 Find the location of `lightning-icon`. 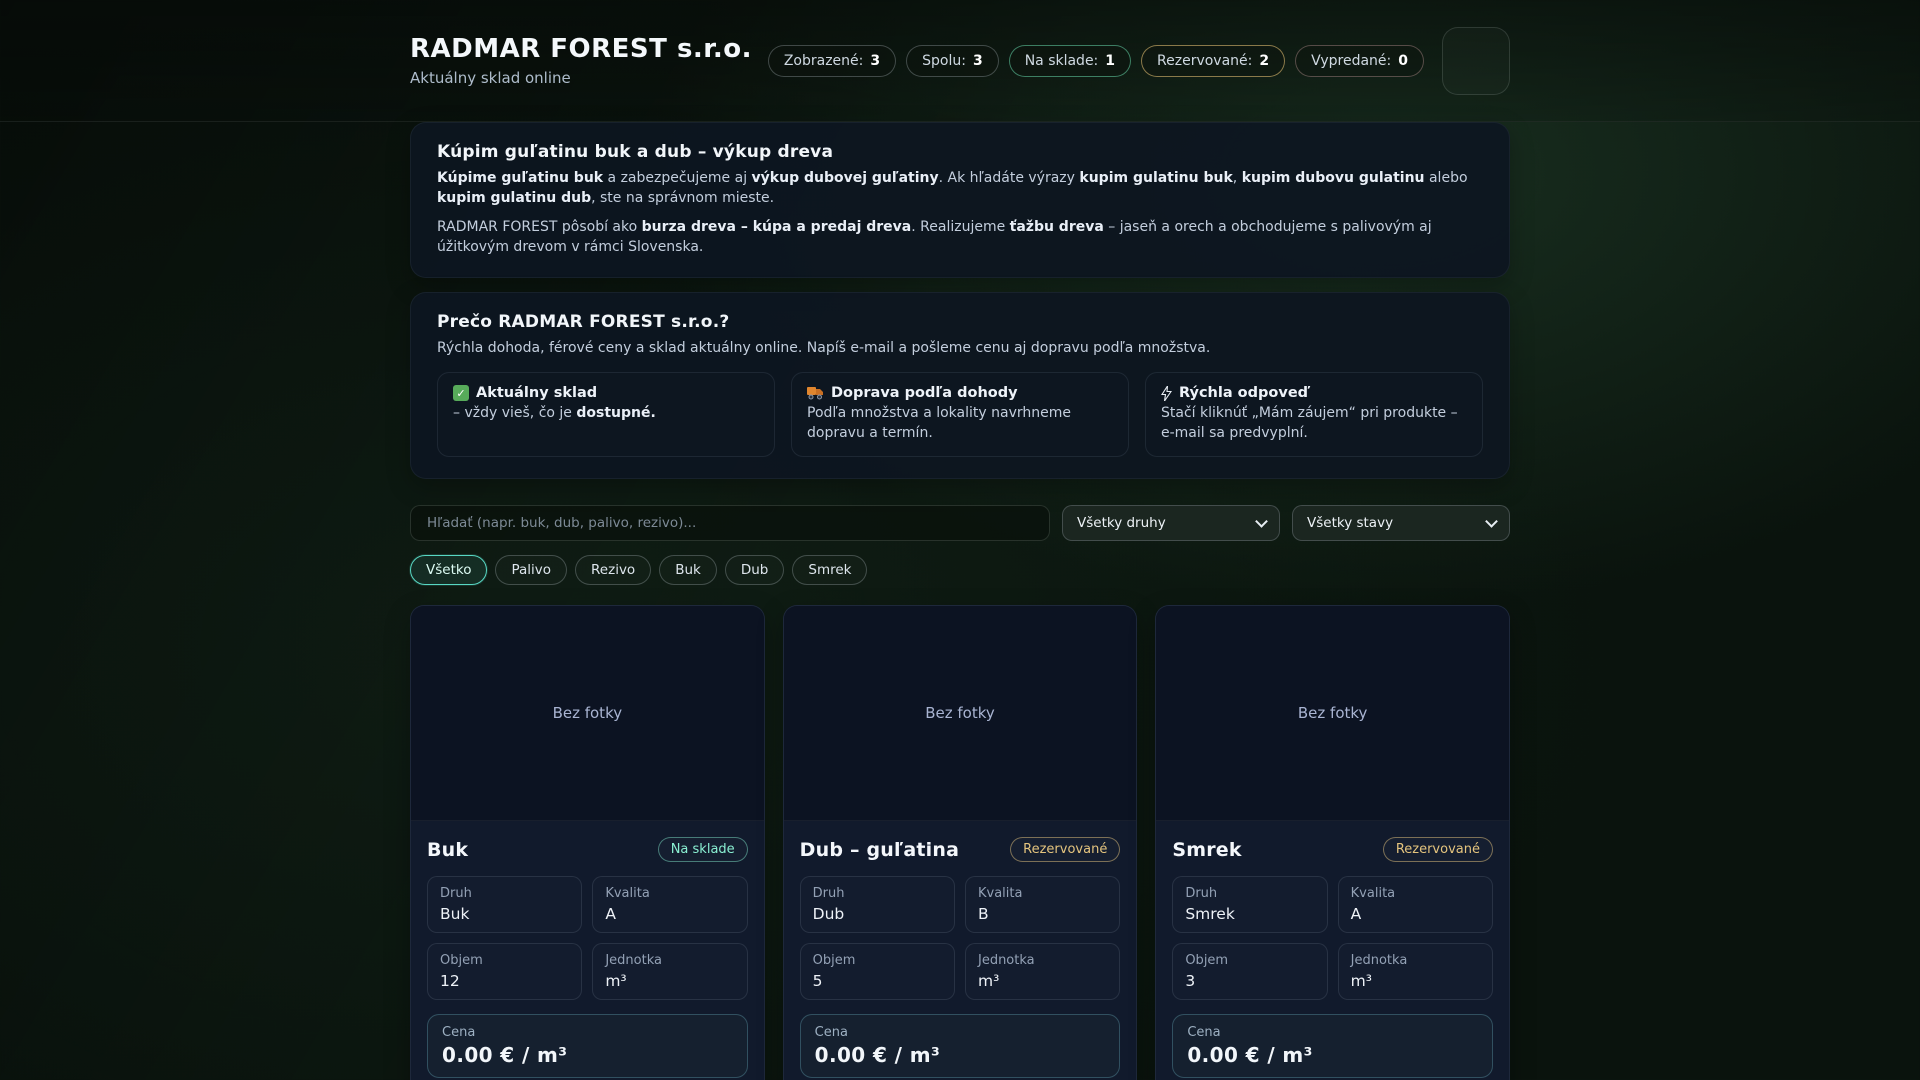

lightning-icon is located at coordinates (1166, 393).